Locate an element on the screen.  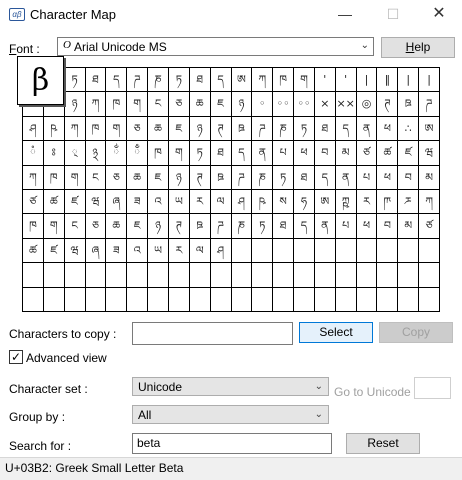
character-cell: ◎ is located at coordinates (367, 104).